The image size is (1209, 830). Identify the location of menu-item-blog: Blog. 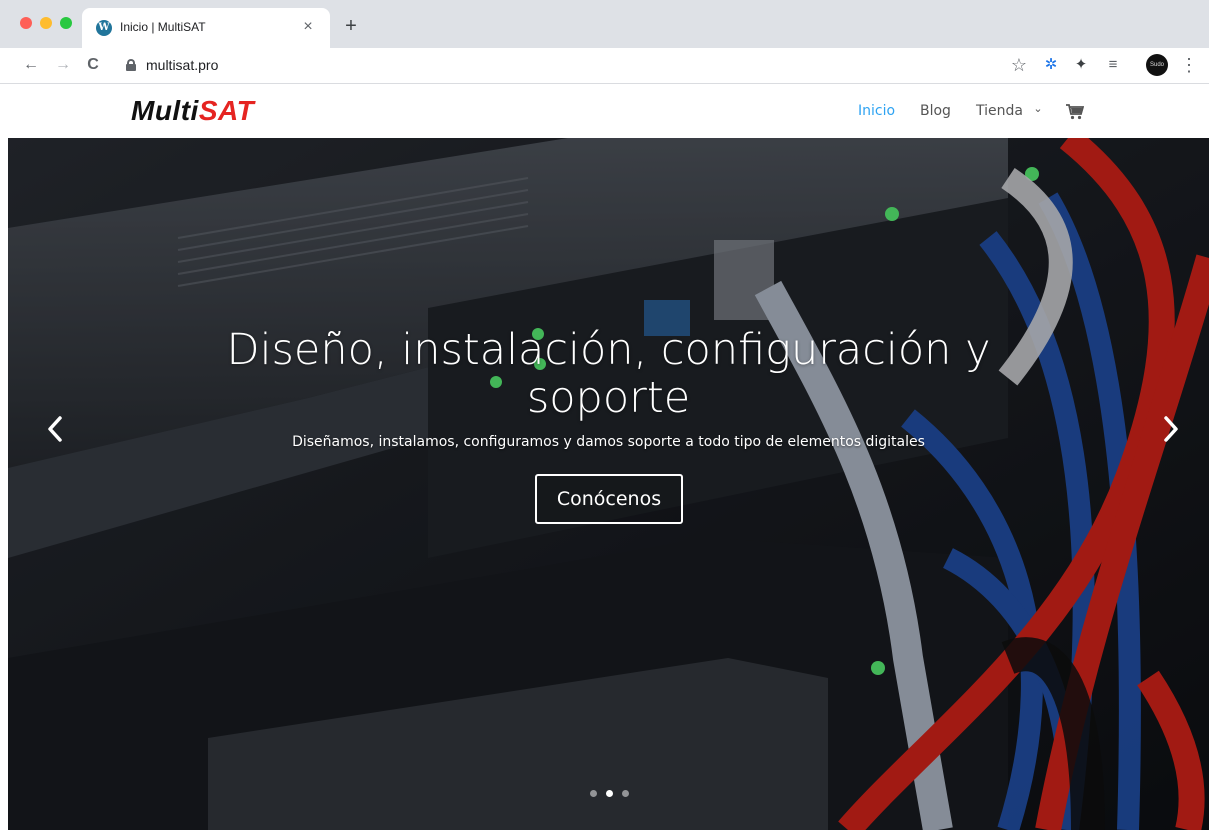
(935, 111).